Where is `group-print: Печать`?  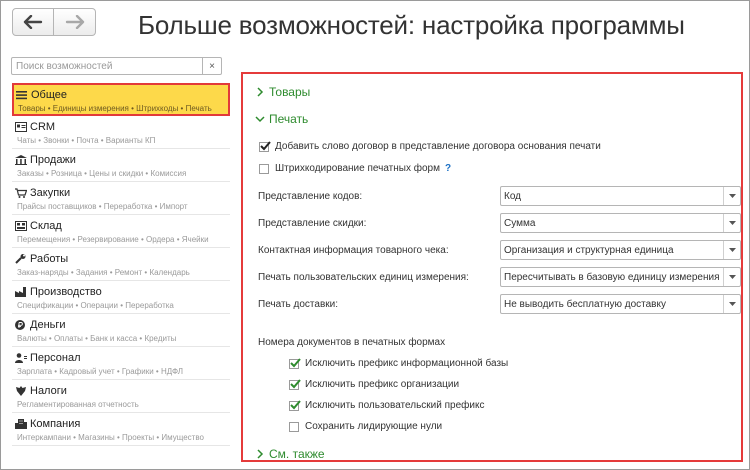
group-print: Печать is located at coordinates (281, 119).